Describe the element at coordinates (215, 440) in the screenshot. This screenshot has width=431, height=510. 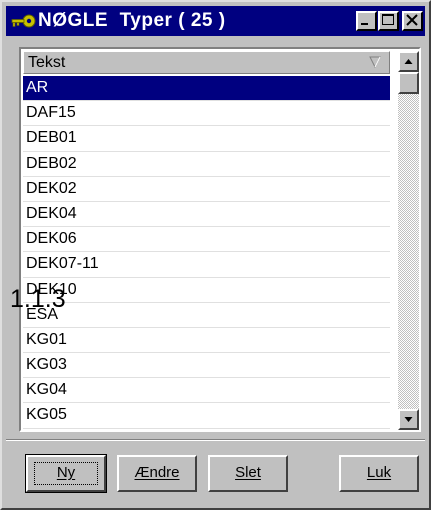
I see `divider` at that location.